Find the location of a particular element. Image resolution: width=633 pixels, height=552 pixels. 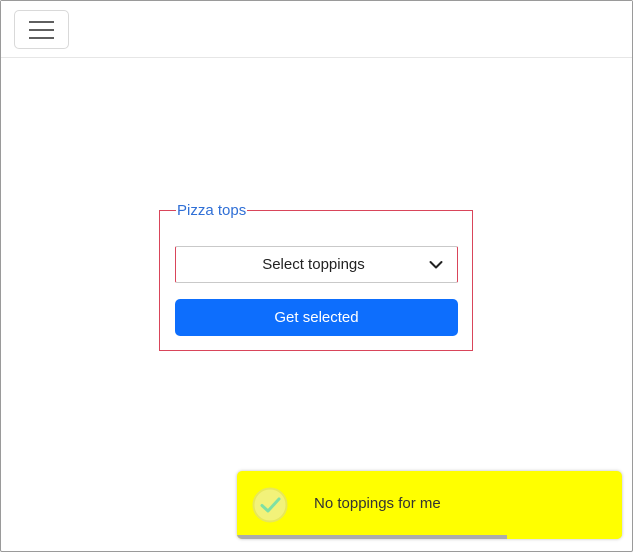

chevron-down-icon is located at coordinates (436, 265).